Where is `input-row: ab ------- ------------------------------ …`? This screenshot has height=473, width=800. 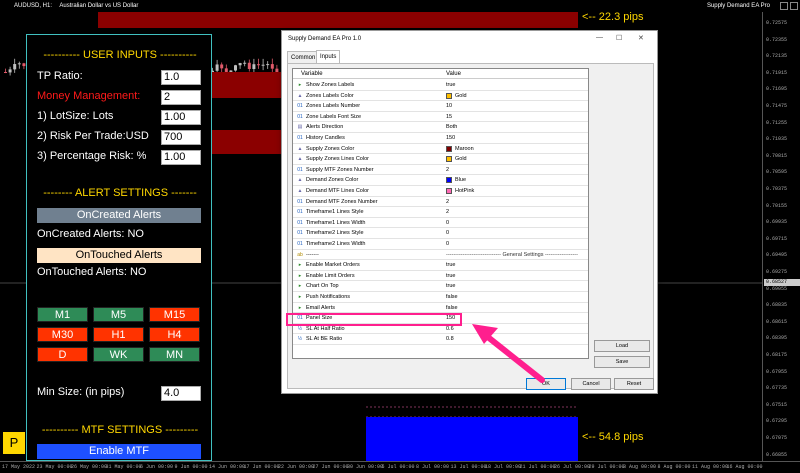
input-row: ab ------- ------------------------------ … is located at coordinates (440, 255).